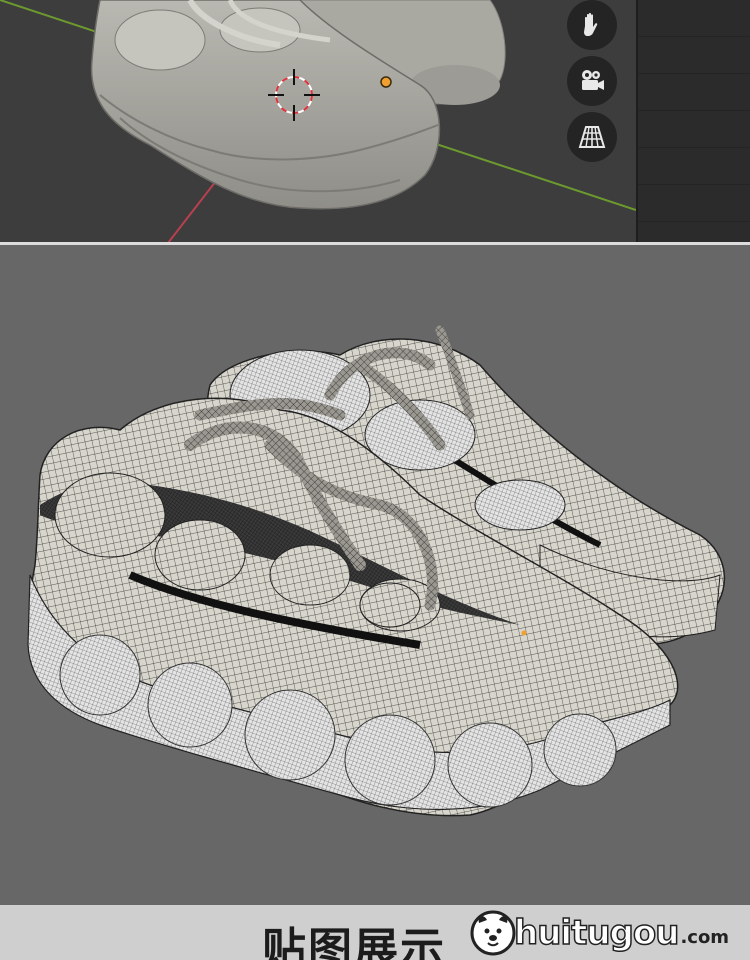  I want to click on camera-icon, so click(593, 80).